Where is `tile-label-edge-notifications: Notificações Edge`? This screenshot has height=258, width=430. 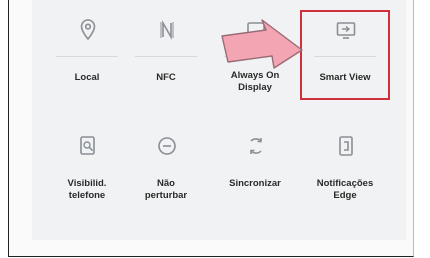
tile-label-edge-notifications: Notificações Edge is located at coordinates (345, 189).